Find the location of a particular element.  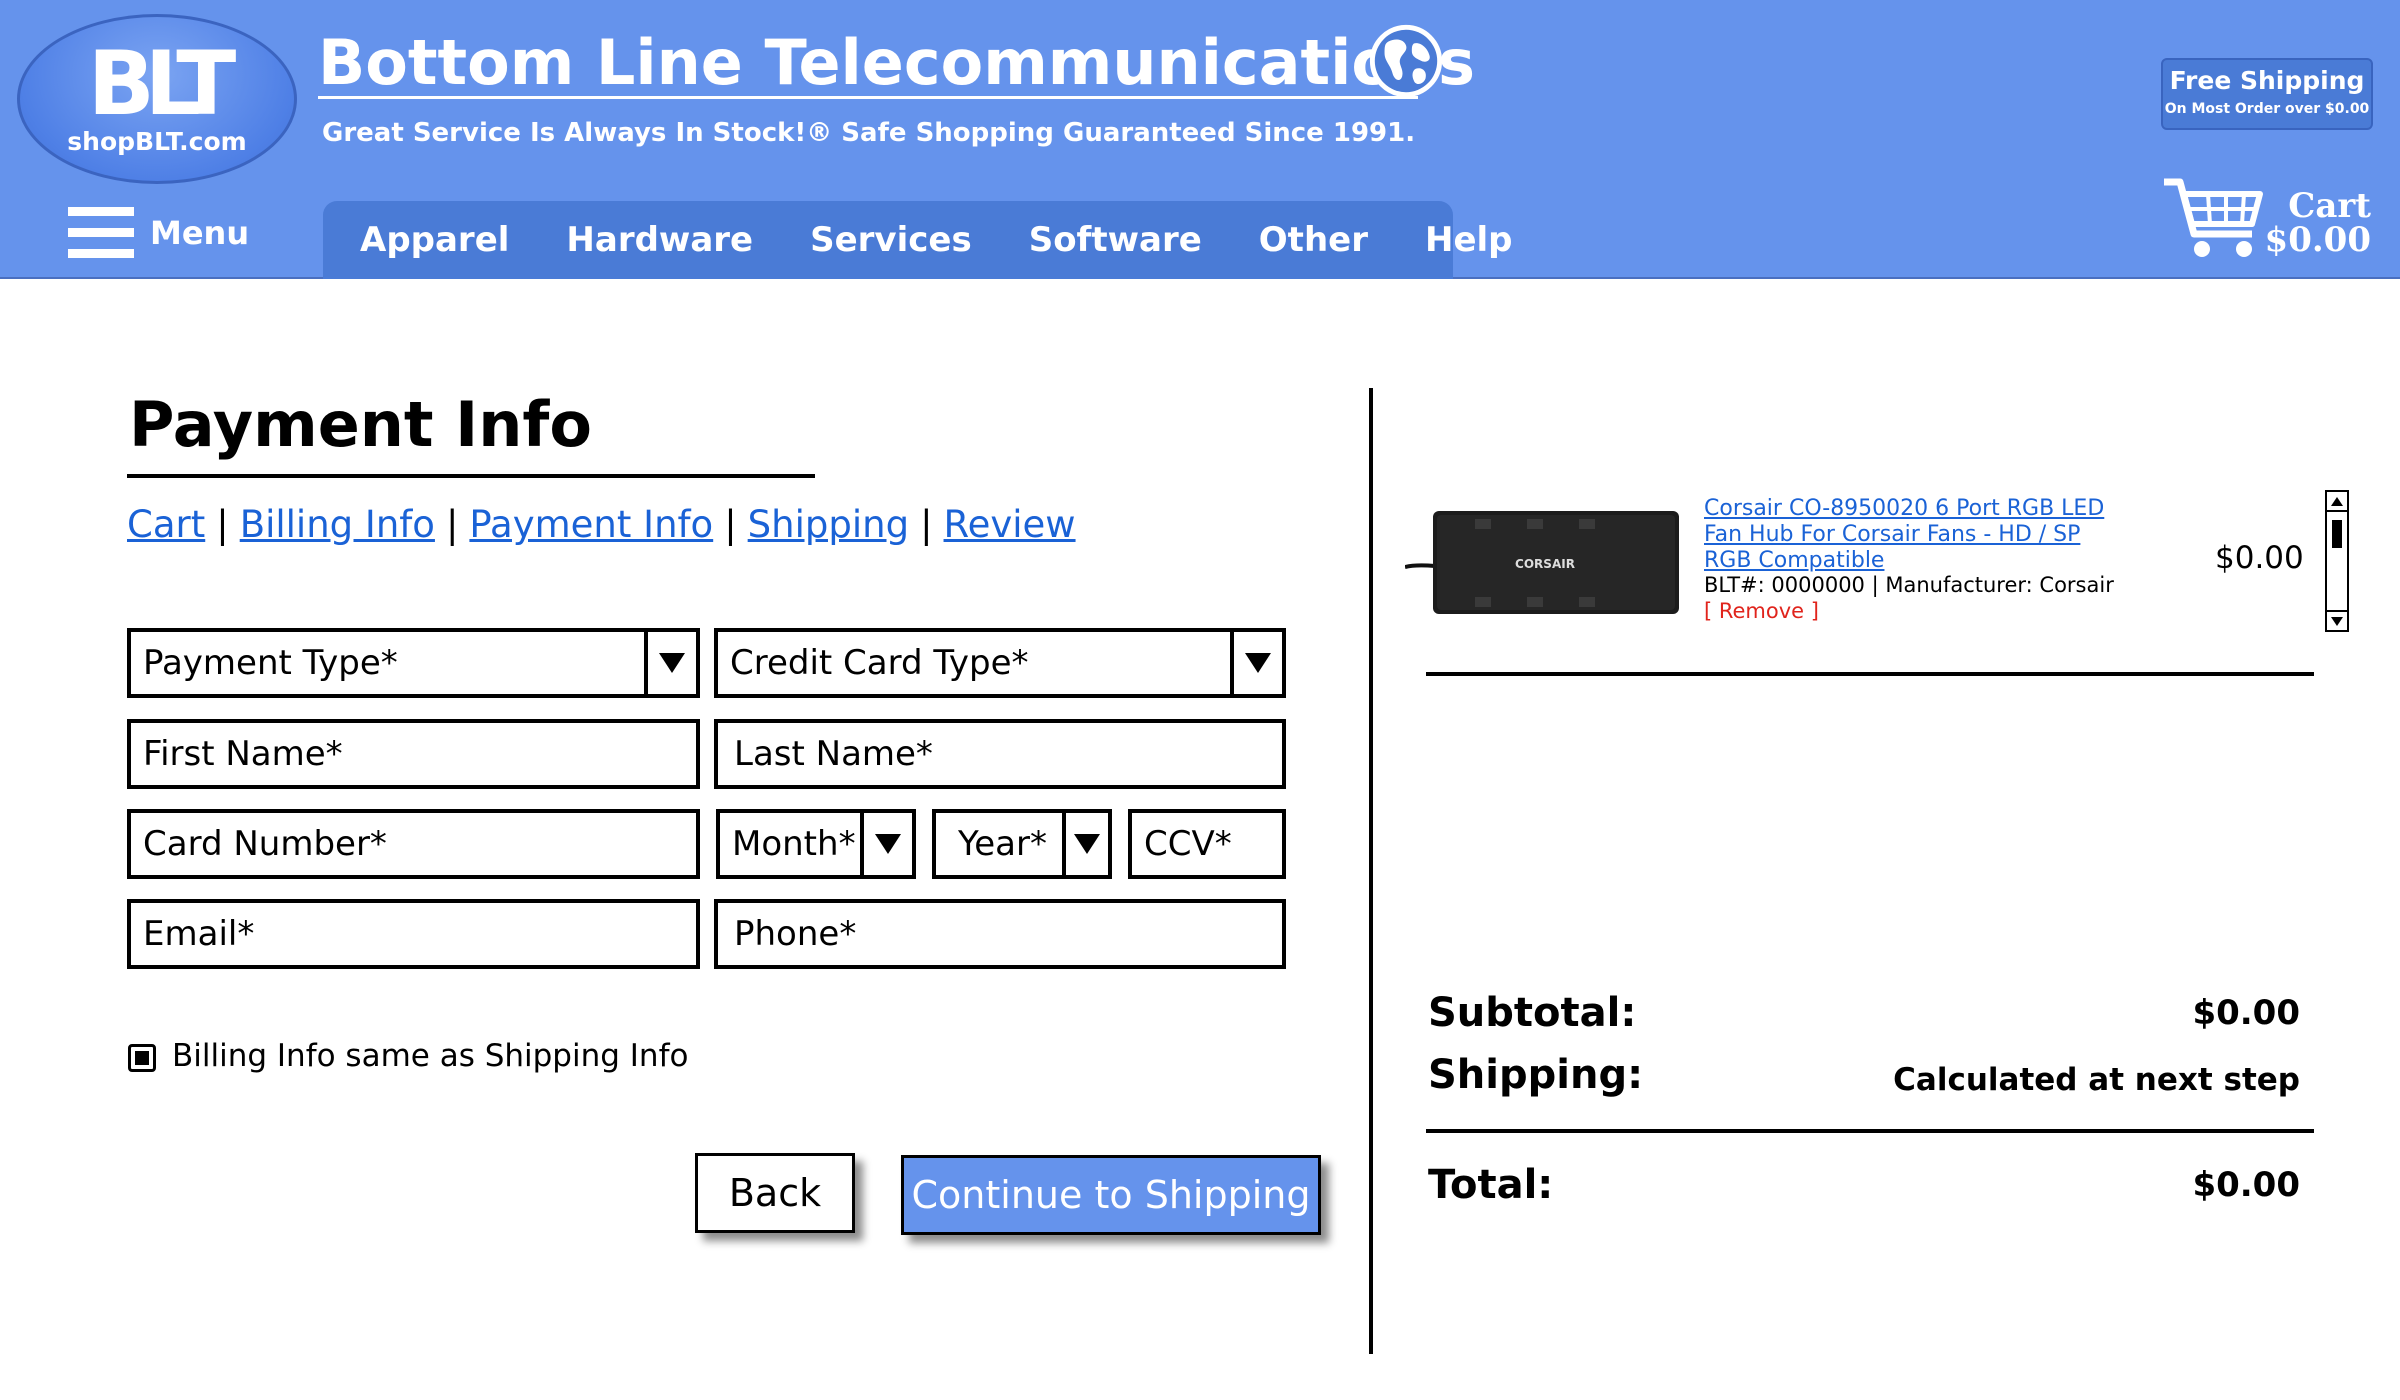

billing-same-checkbox is located at coordinates (142, 1058).